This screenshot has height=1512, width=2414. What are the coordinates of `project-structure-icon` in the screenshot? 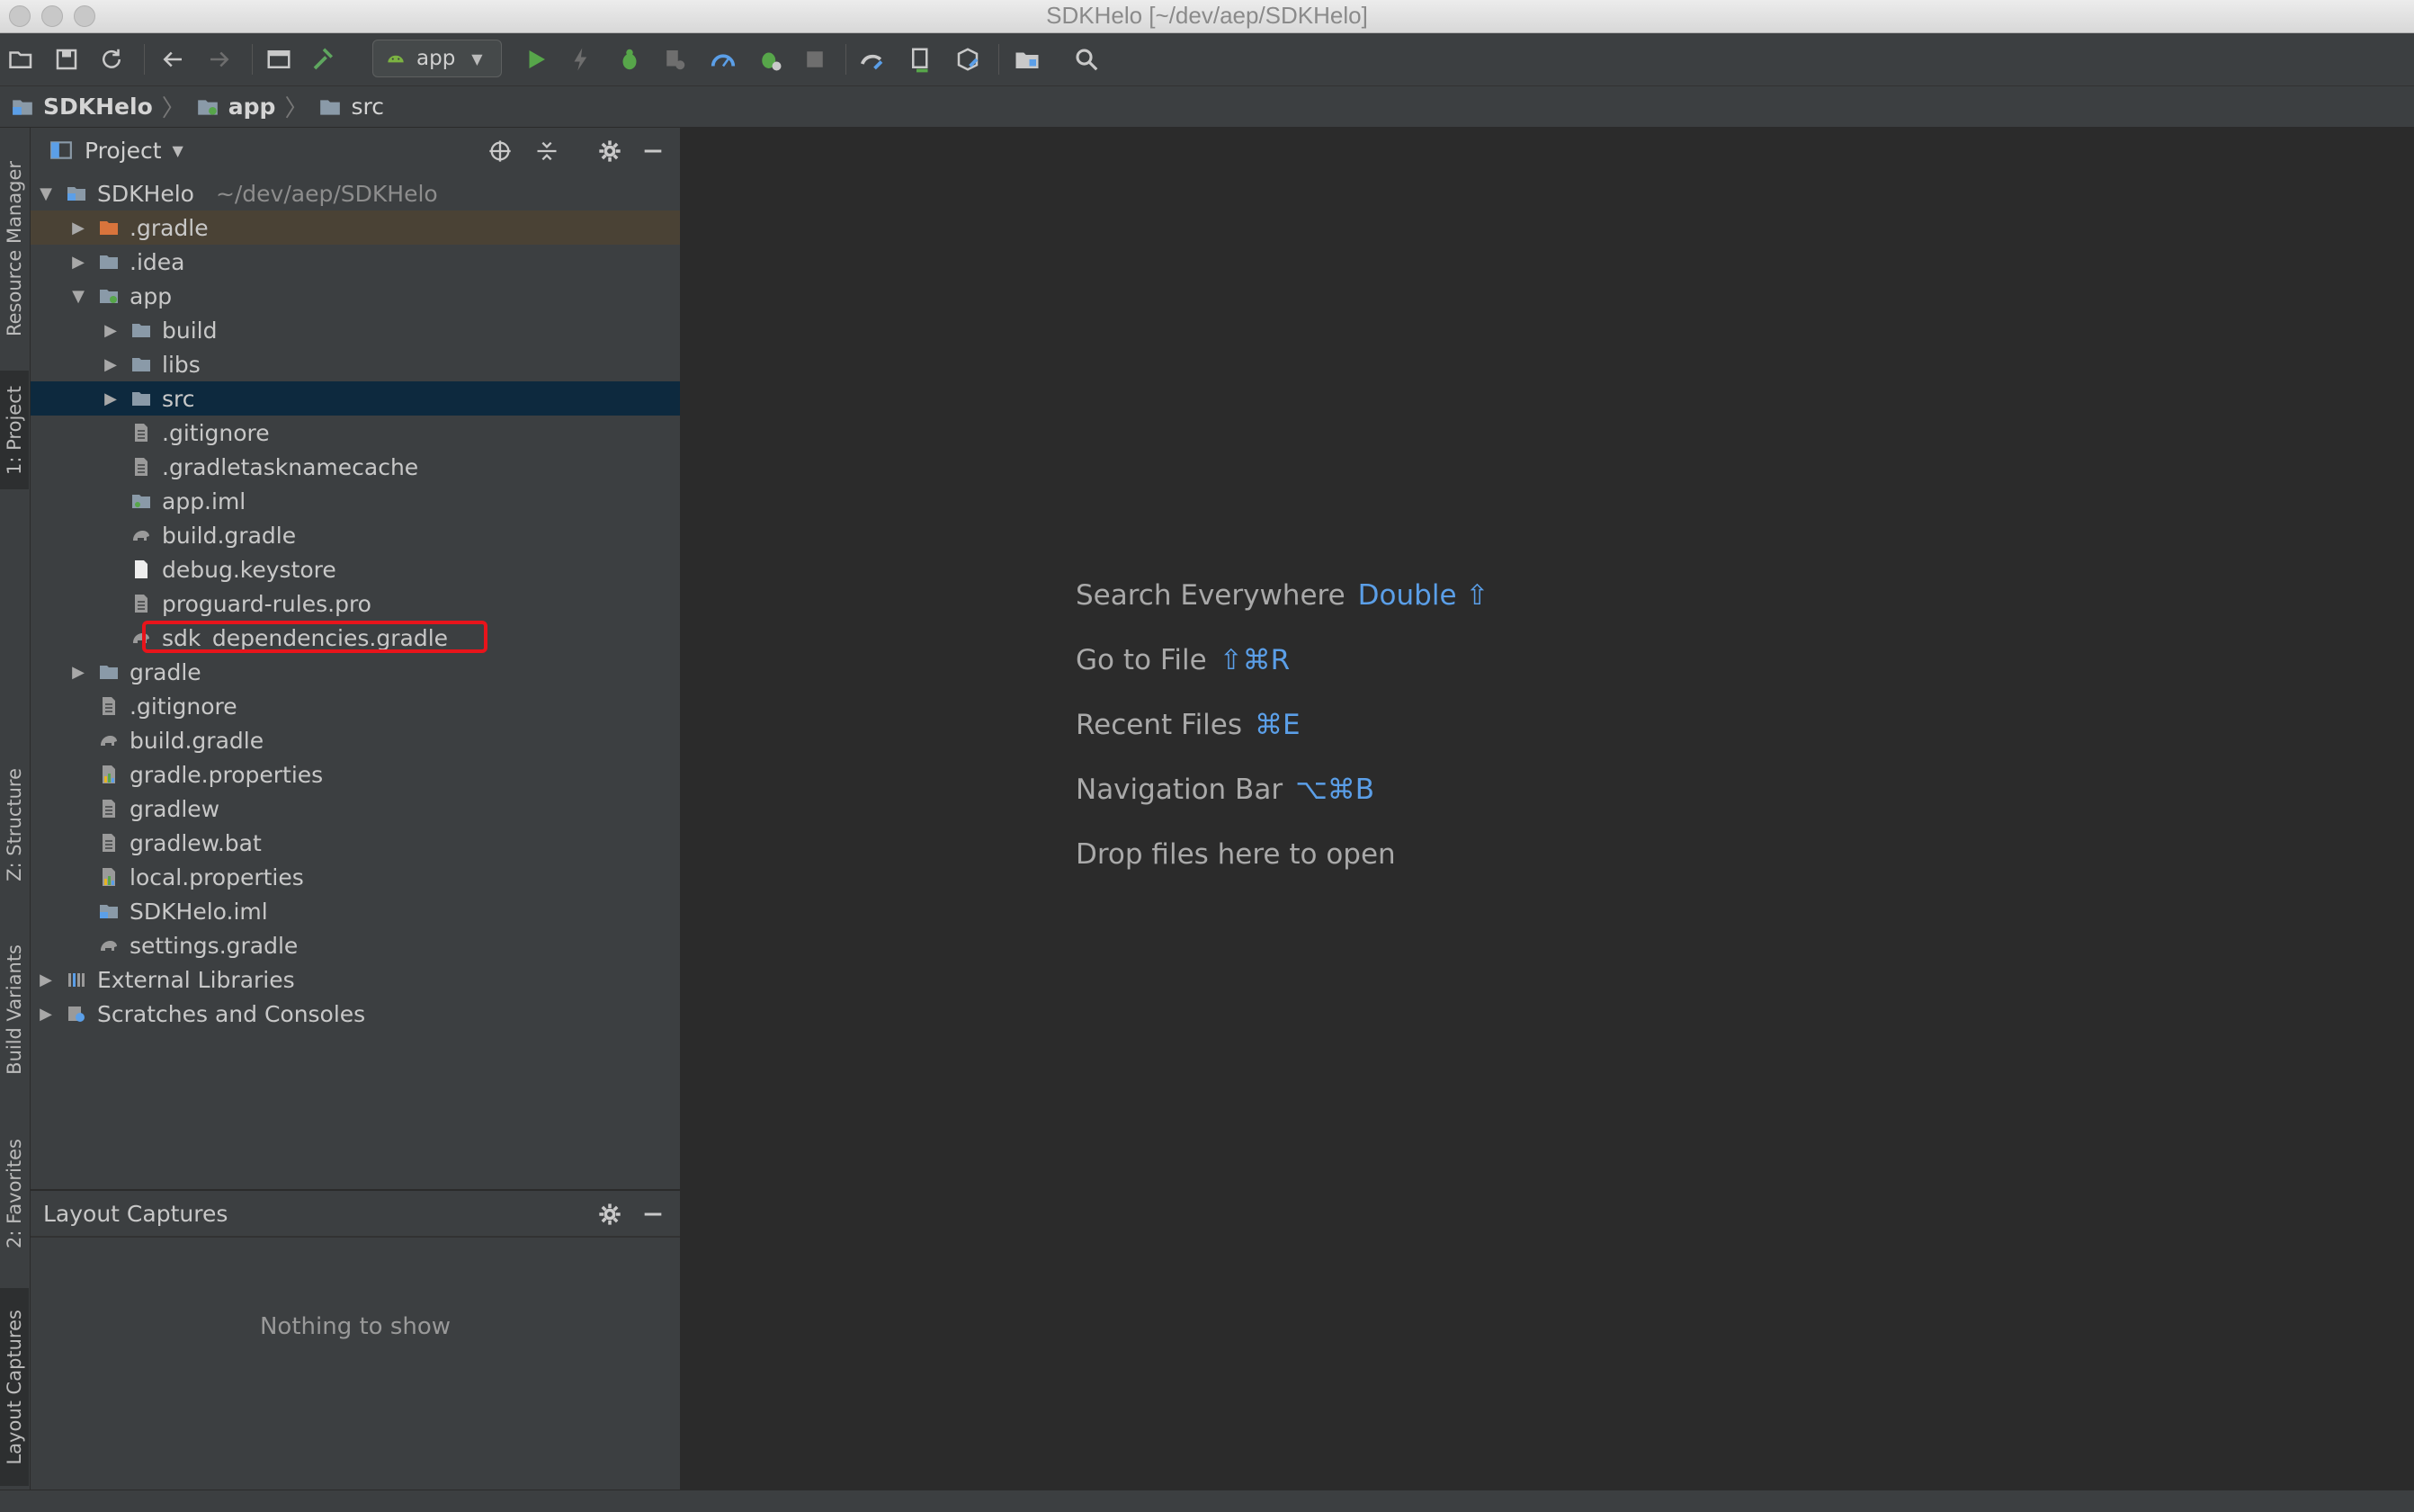 It's located at (279, 59).